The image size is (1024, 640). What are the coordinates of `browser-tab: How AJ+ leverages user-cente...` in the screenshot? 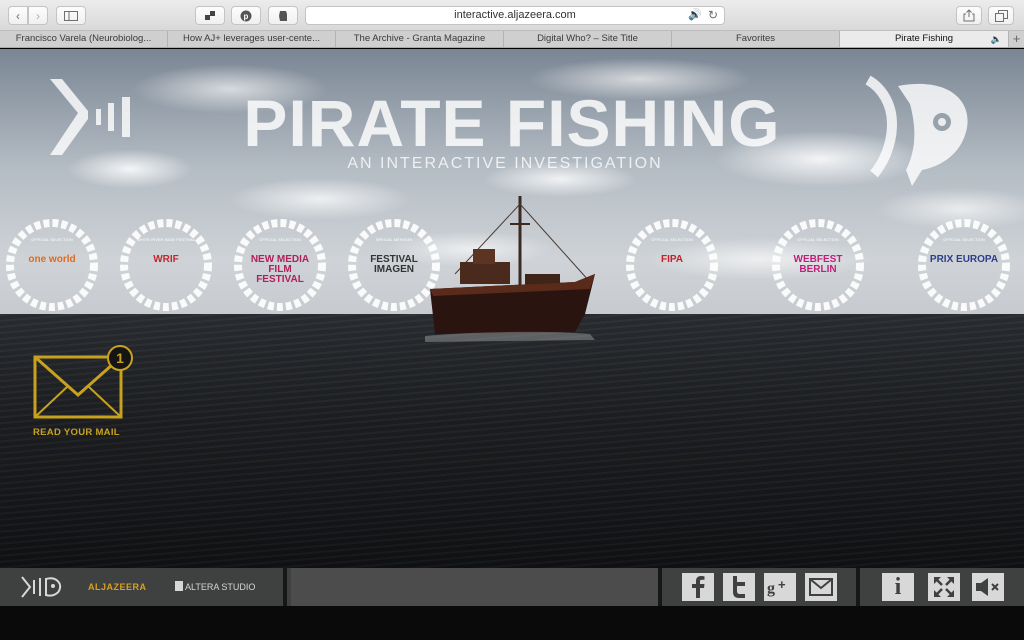 It's located at (252, 39).